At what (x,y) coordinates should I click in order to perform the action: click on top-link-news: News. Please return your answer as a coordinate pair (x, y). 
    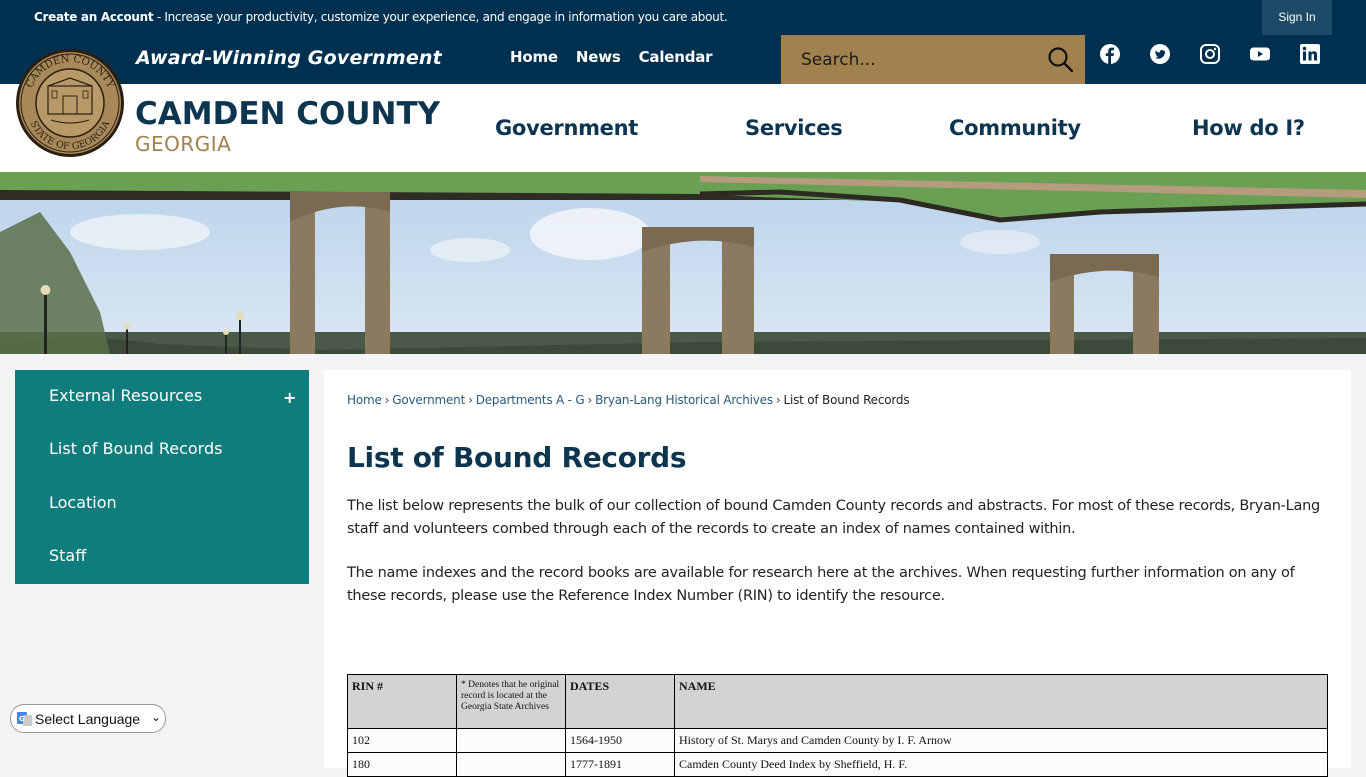
    Looking at the image, I should click on (598, 57).